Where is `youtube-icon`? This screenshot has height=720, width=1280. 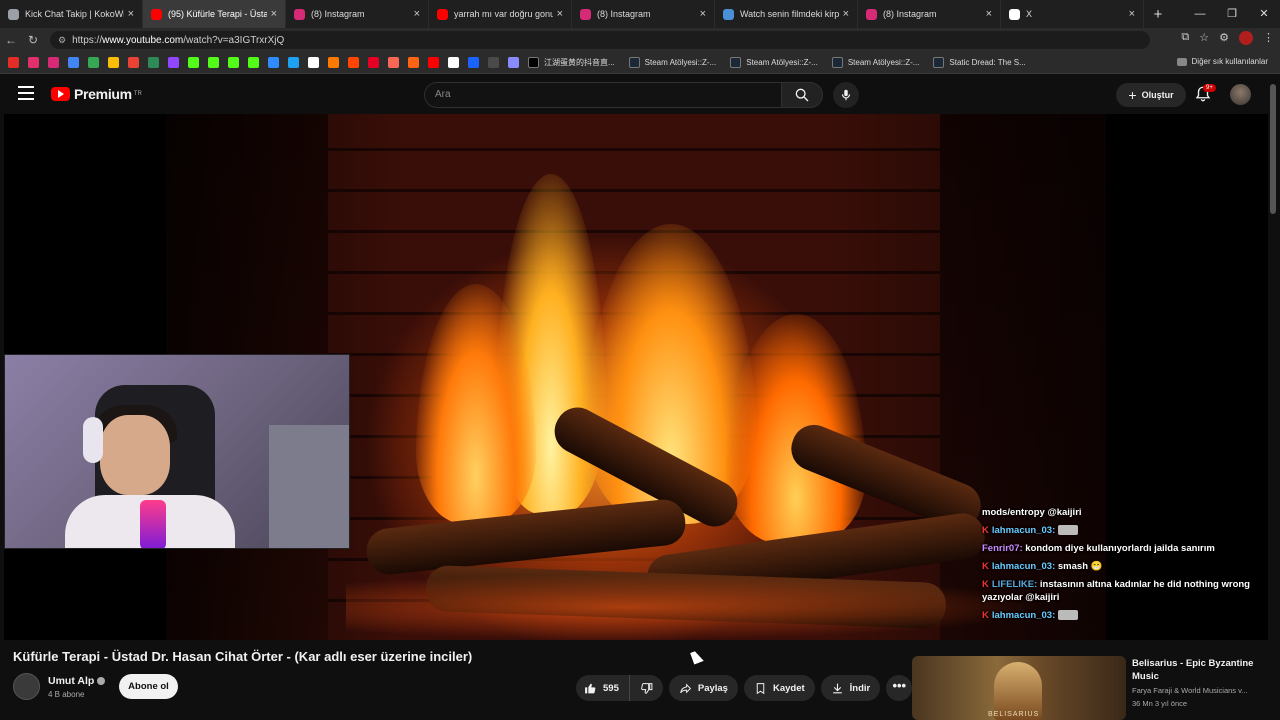 youtube-icon is located at coordinates (442, 14).